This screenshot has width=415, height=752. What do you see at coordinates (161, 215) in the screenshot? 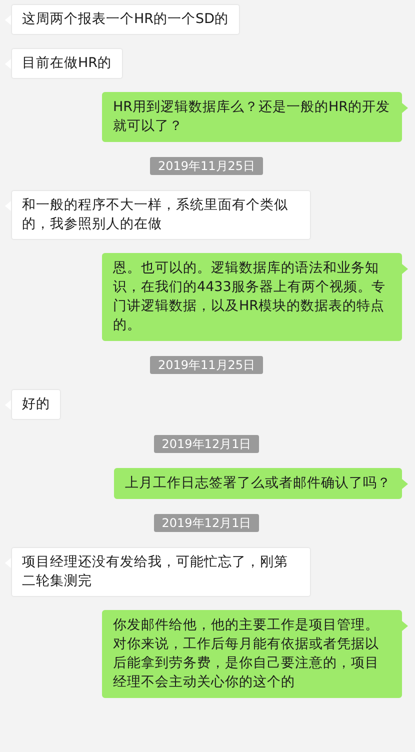
I see `message-bubble: 和一般的程序不大一样，系统里面有个类似的，我参照别人的在做` at bounding box center [161, 215].